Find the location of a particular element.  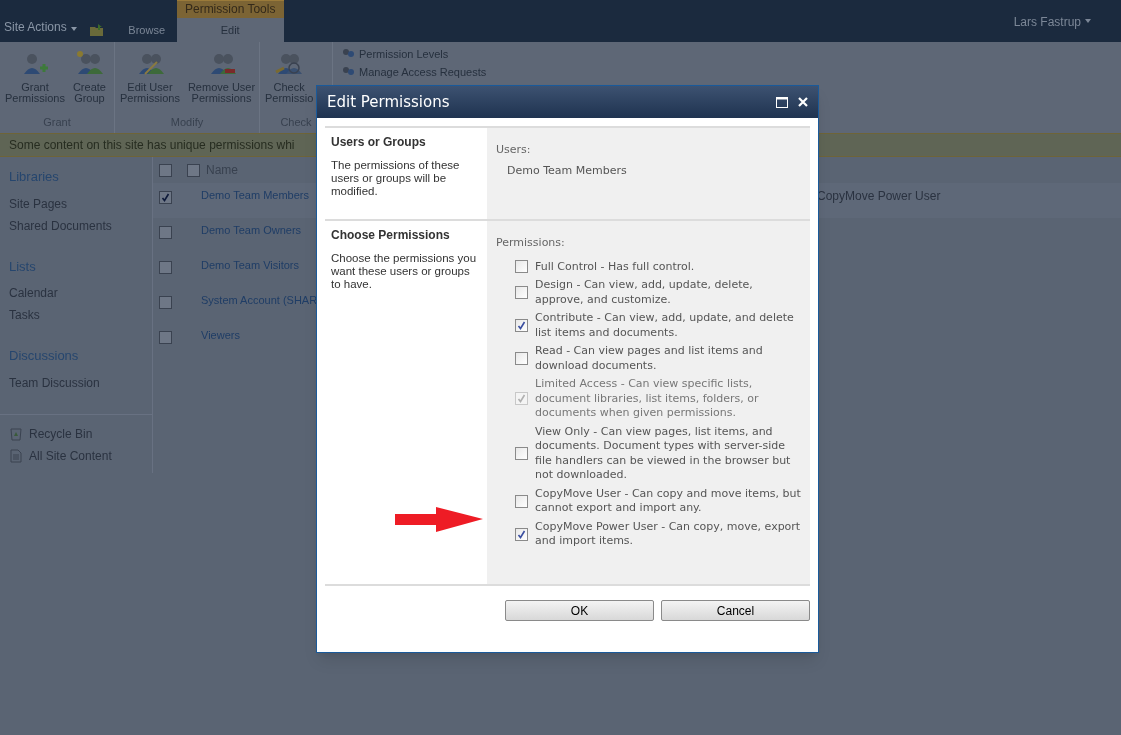

section-description: The permissions of these users or groups will be modified. is located at coordinates (396, 178).